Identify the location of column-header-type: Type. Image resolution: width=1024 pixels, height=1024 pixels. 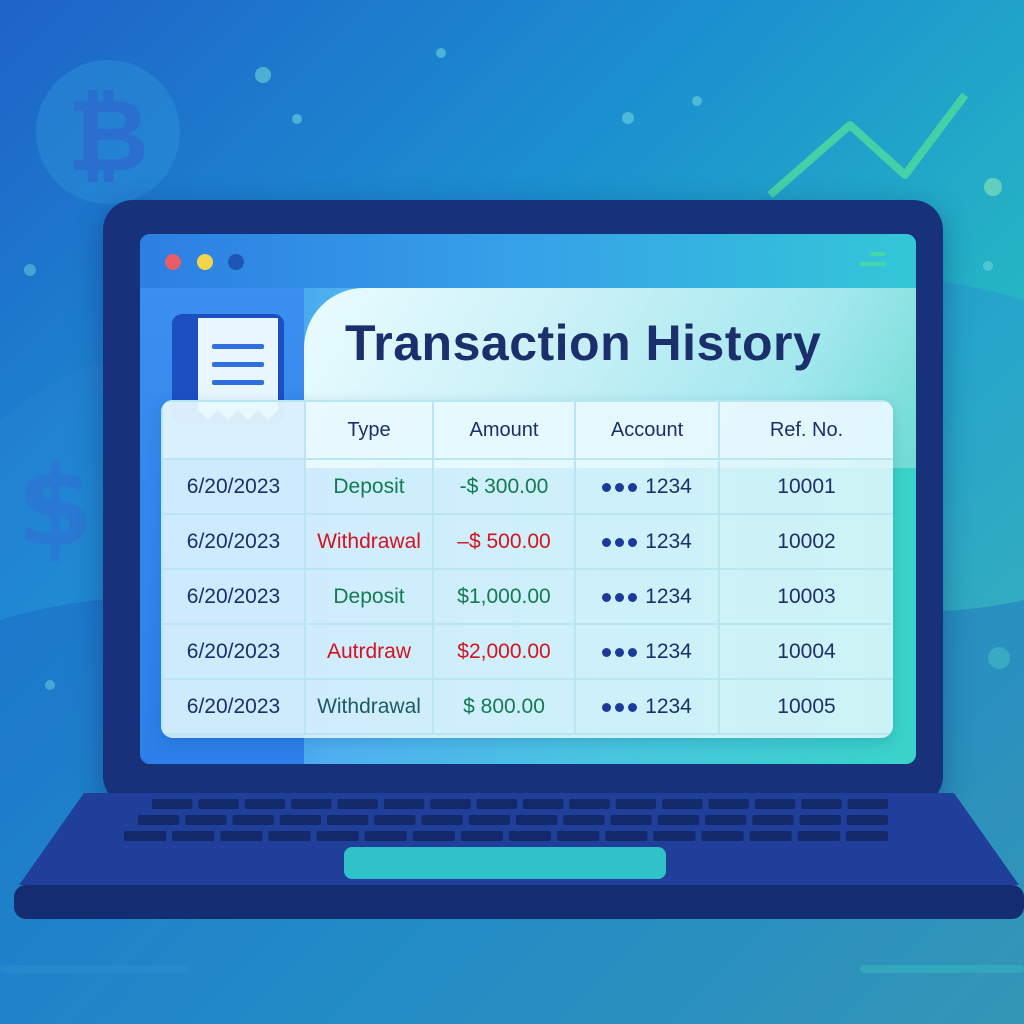
(369, 430).